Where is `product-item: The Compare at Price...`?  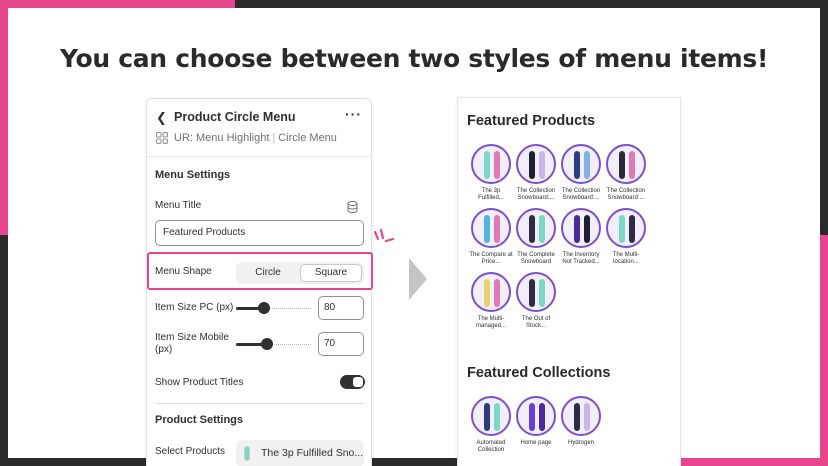
product-item: The Compare at Price... is located at coordinates (491, 237).